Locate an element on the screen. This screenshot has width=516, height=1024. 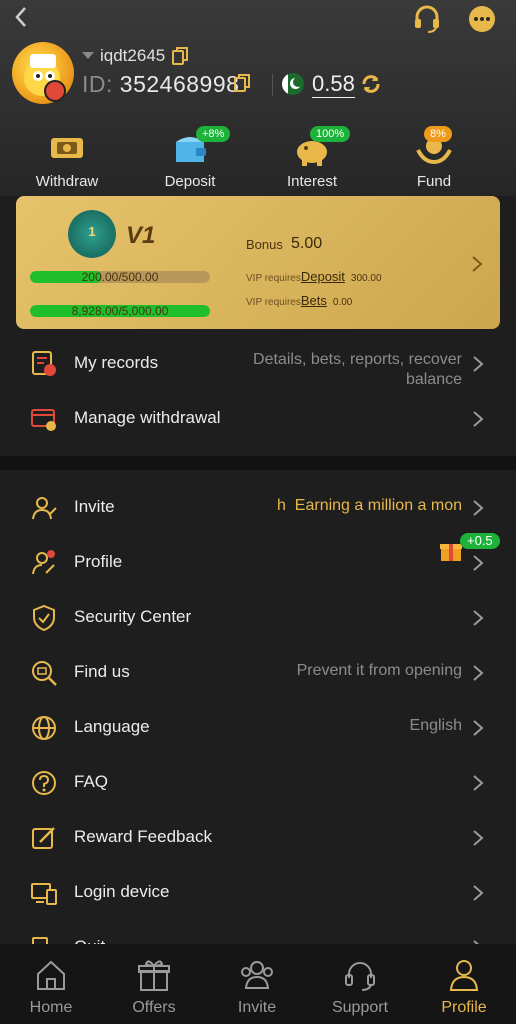
my-records-hint: Details, bets, reports, recover balance is located at coordinates (357, 369).